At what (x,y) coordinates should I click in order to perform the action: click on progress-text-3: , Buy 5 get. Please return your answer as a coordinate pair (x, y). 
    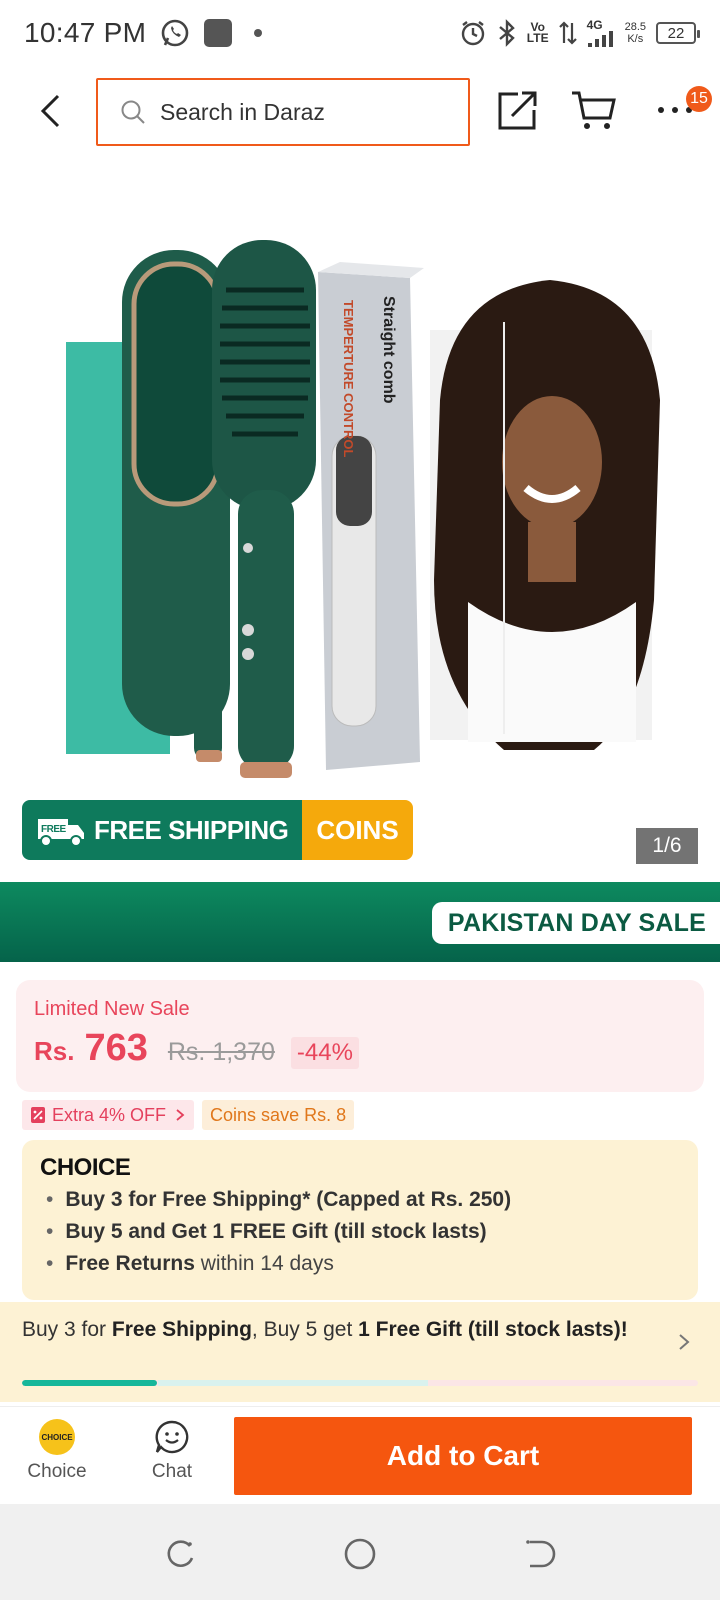
    Looking at the image, I should click on (305, 1329).